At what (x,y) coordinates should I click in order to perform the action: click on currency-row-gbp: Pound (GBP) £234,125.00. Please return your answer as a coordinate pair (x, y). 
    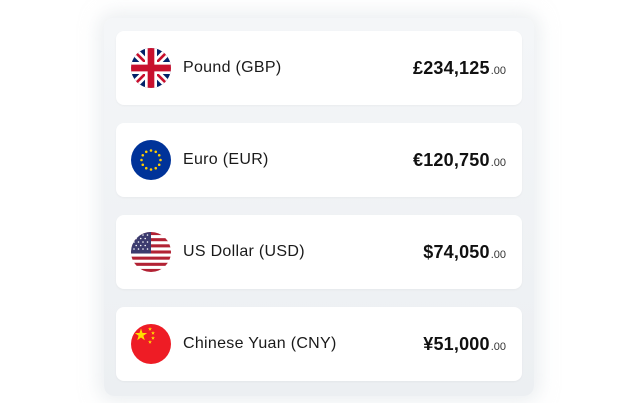
    Looking at the image, I should click on (319, 68).